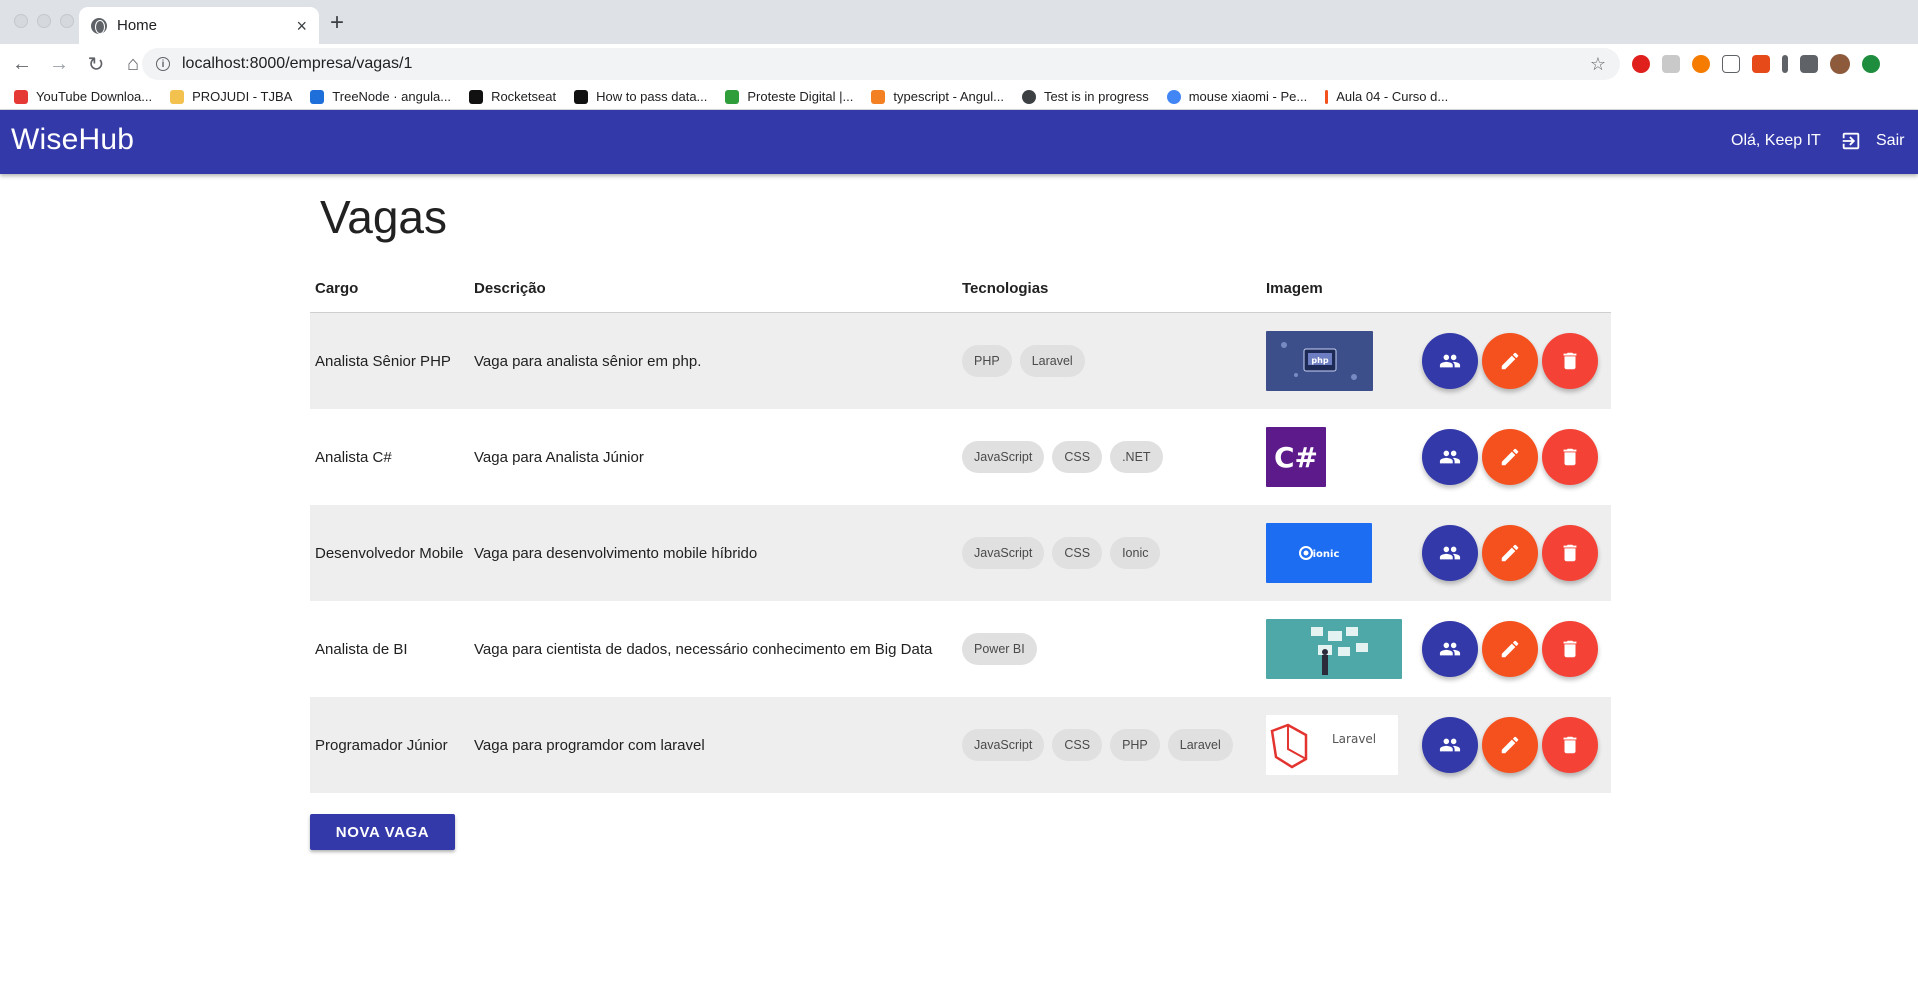 The image size is (1918, 1005). Describe the element at coordinates (22, 64) in the screenshot. I see `back-icon: ←` at that location.